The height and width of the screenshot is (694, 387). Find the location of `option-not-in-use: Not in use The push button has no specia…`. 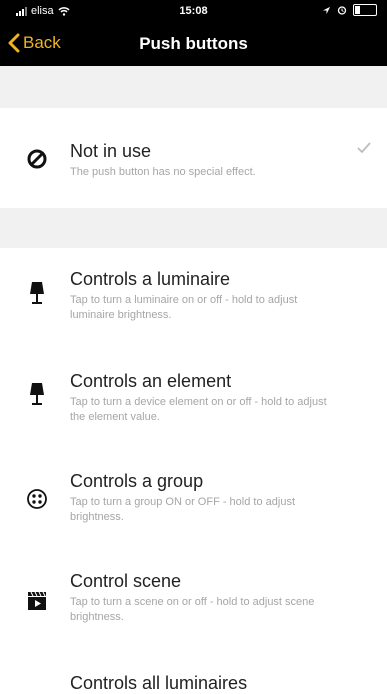

option-not-in-use: Not in use The push button has no specia… is located at coordinates (193, 158).